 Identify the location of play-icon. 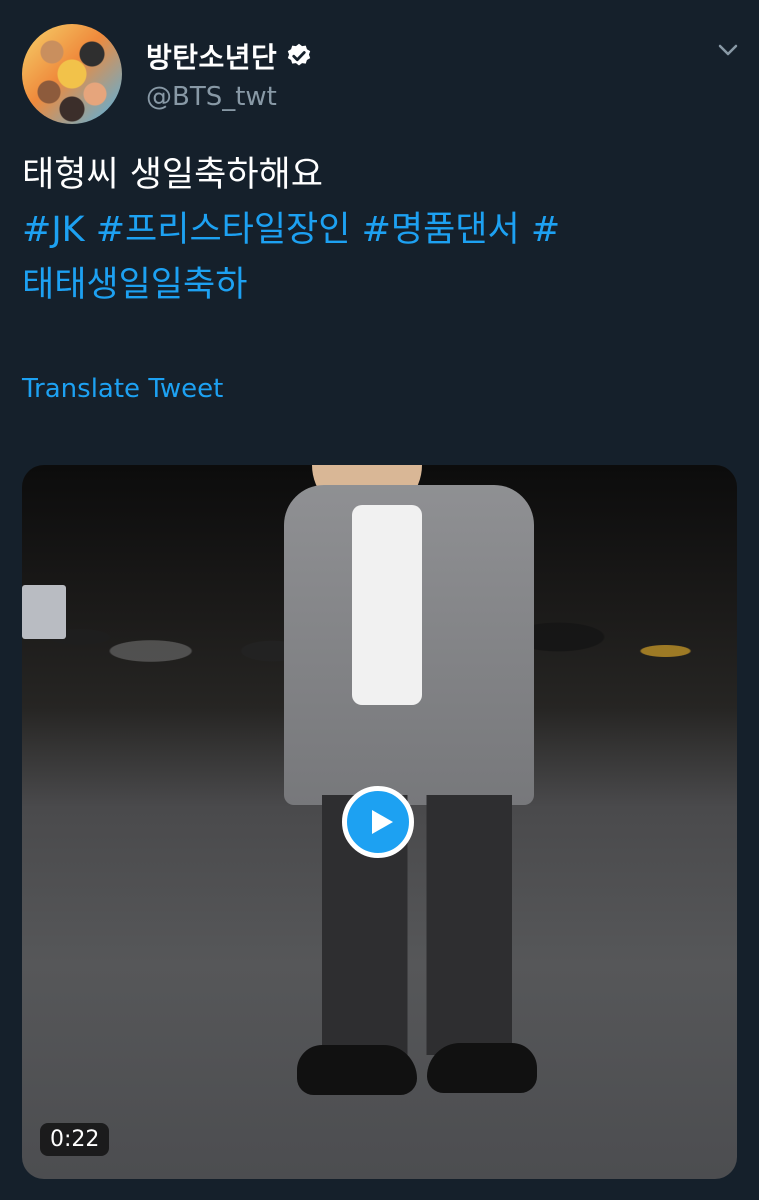
(382, 822).